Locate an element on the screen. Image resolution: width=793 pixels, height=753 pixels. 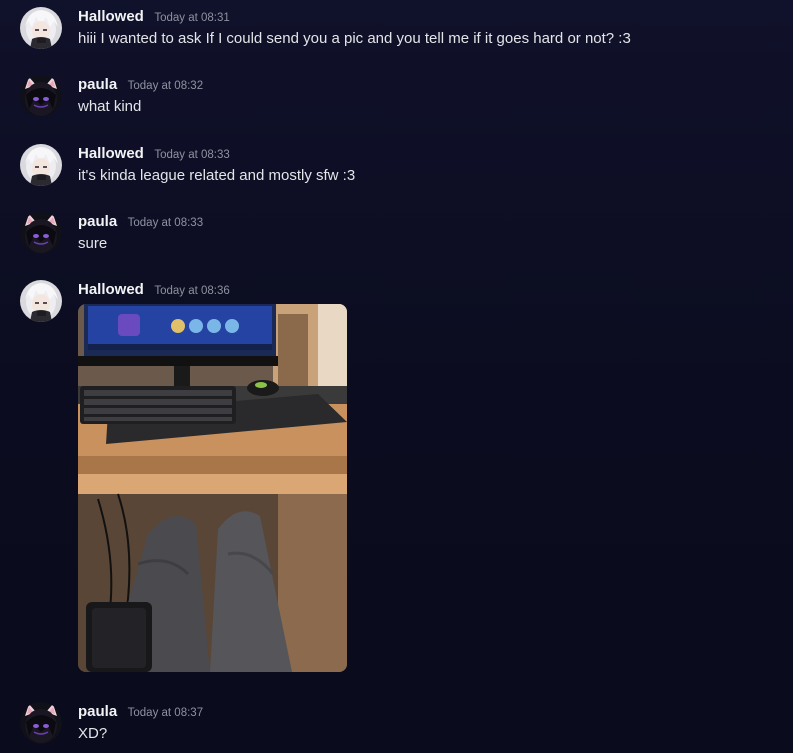
message-header: paula Today at 08:37 is located at coordinates (140, 712).